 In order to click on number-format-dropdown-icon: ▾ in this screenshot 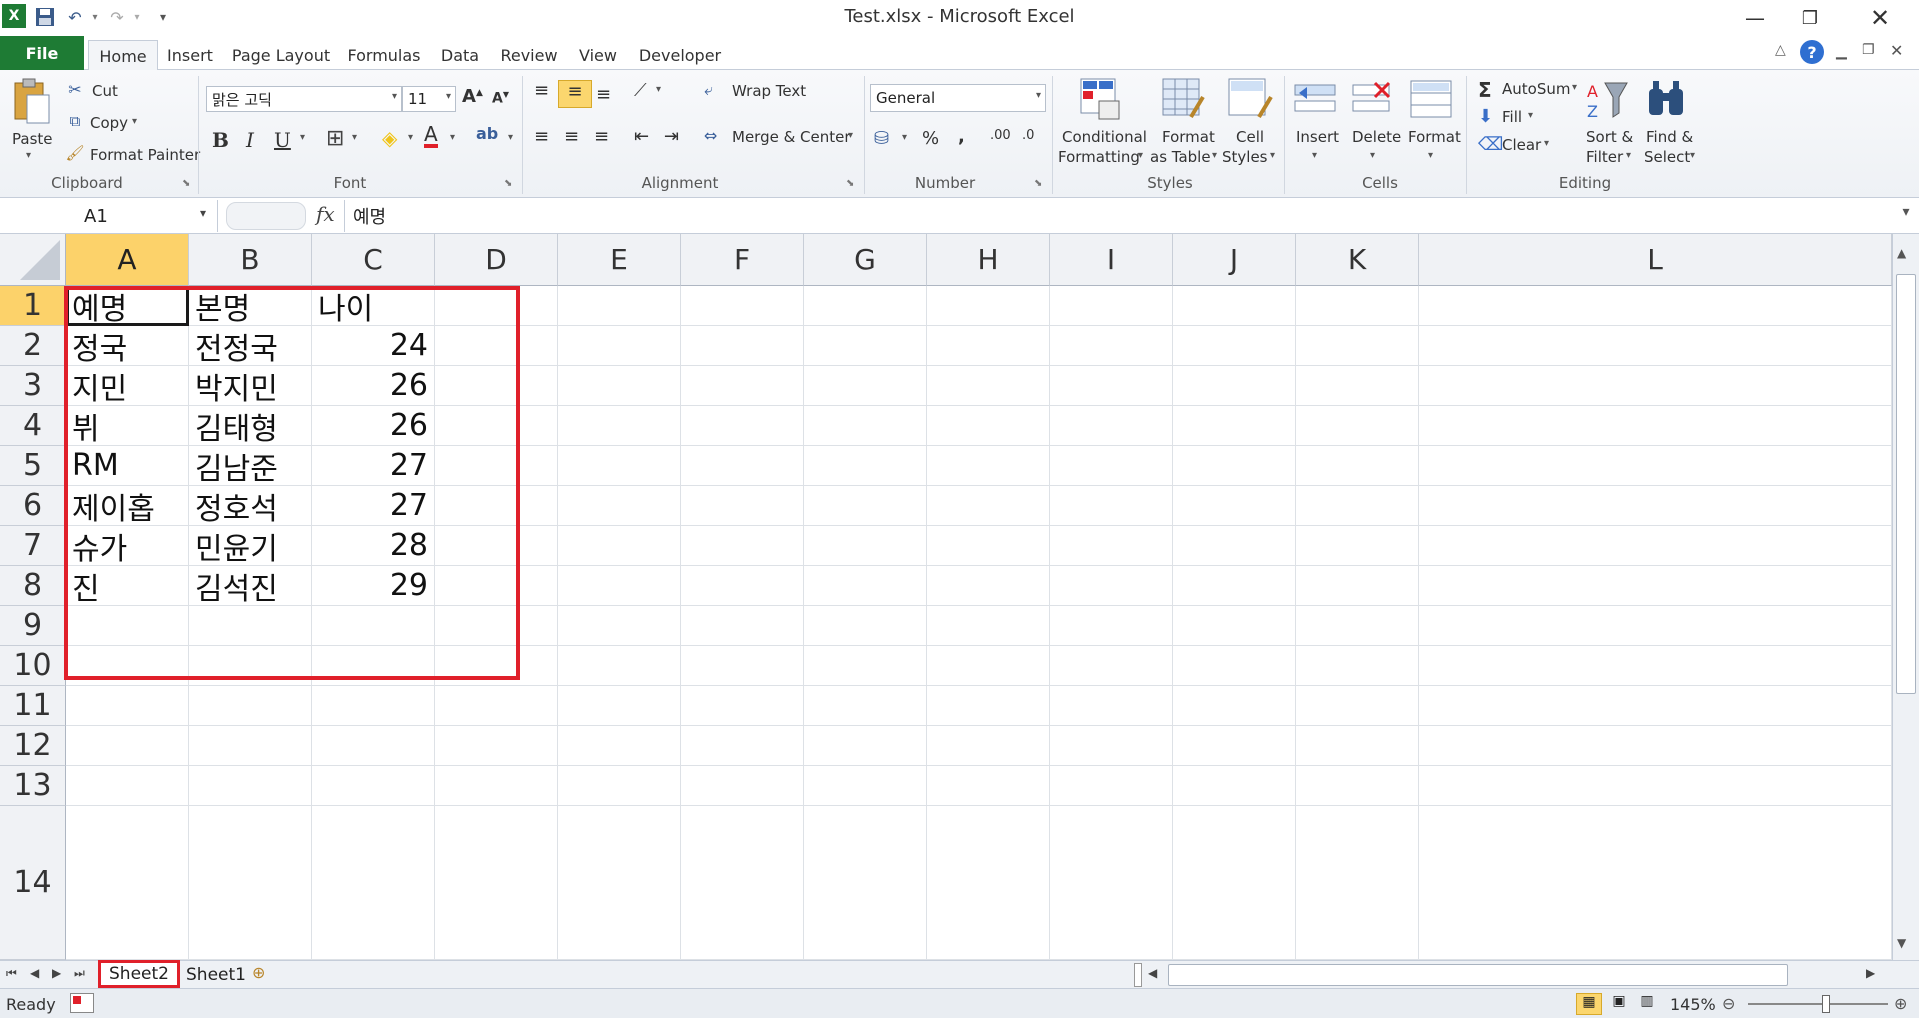, I will do `click(1038, 95)`.